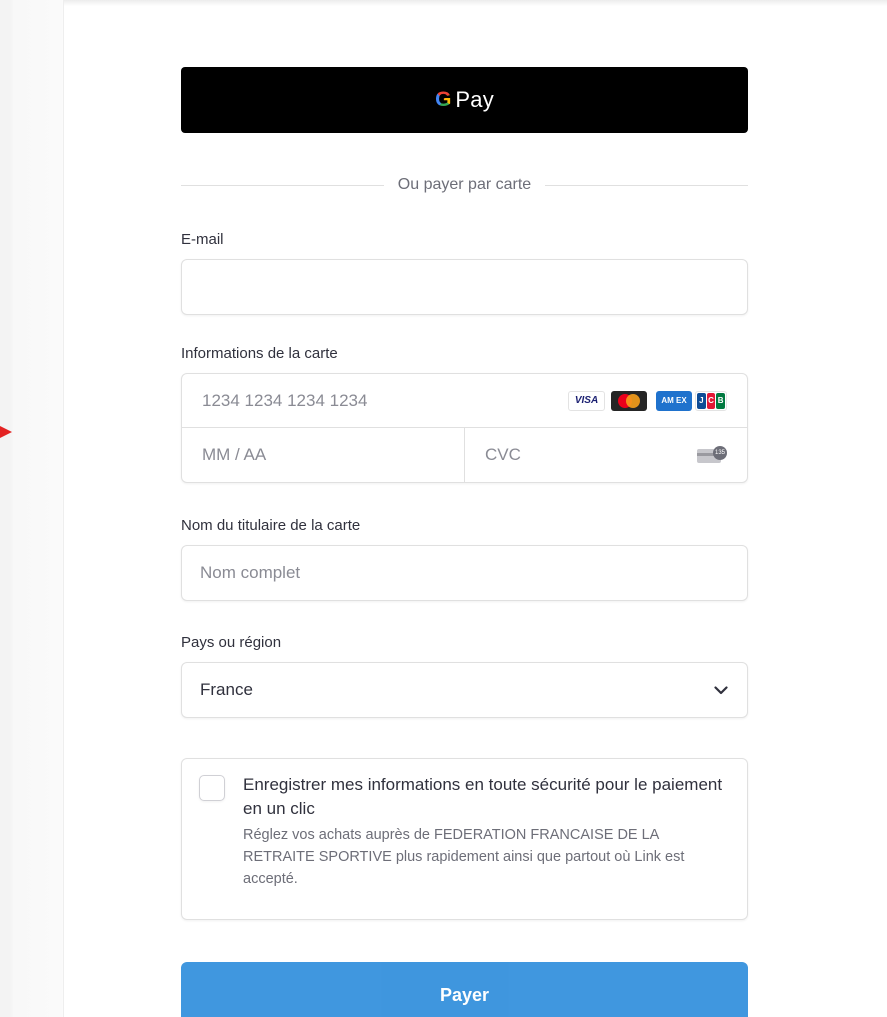 The image size is (887, 1017). What do you see at coordinates (503, 454) in the screenshot?
I see `cvc-placeholder: CVC` at bounding box center [503, 454].